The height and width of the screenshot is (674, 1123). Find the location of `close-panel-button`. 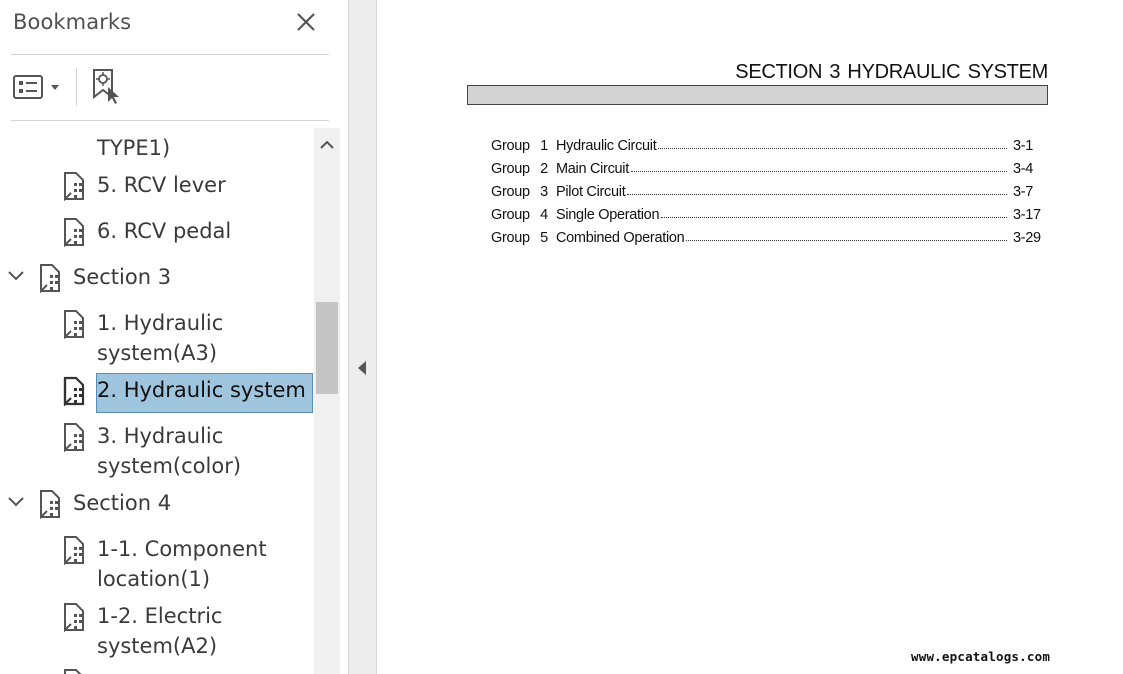

close-panel-button is located at coordinates (306, 22).